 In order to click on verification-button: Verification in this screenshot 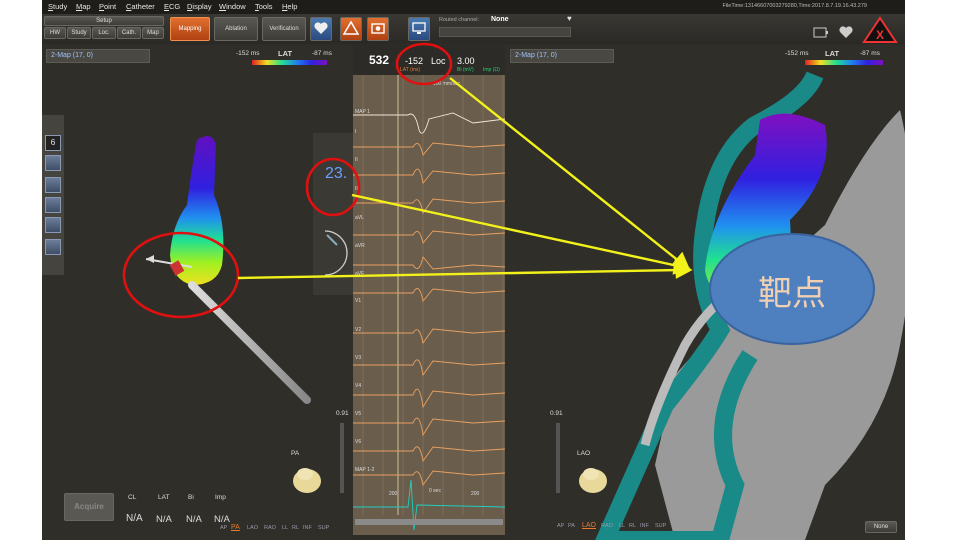, I will do `click(284, 29)`.